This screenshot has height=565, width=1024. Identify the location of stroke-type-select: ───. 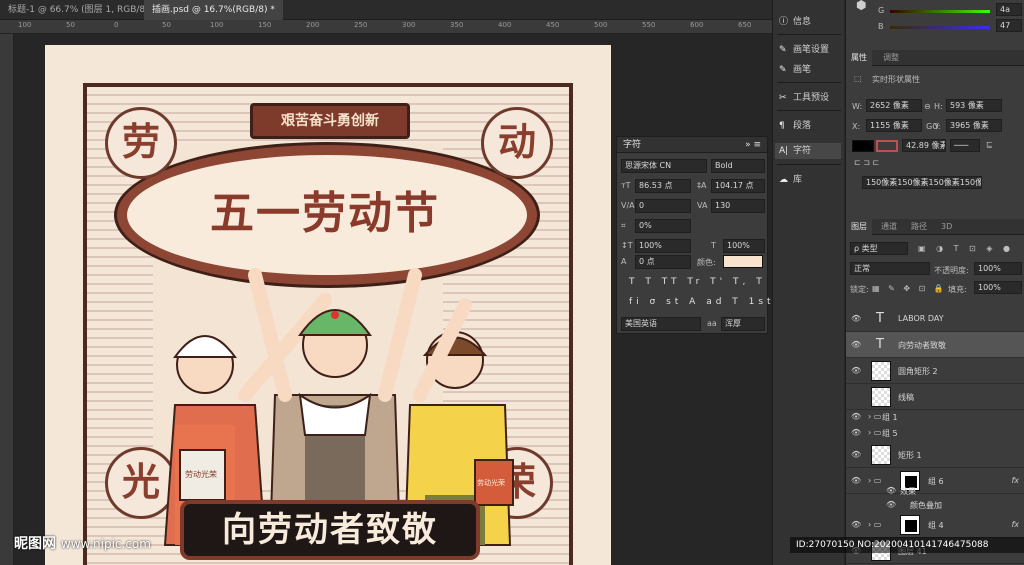
(965, 145).